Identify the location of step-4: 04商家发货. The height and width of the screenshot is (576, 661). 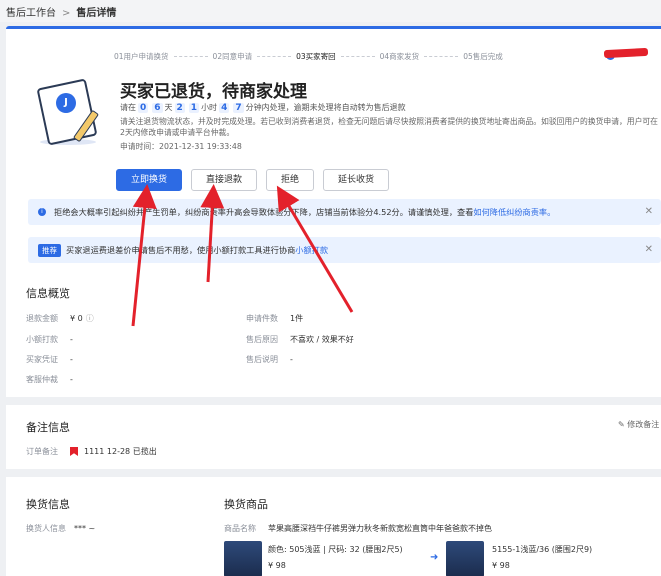
(399, 56).